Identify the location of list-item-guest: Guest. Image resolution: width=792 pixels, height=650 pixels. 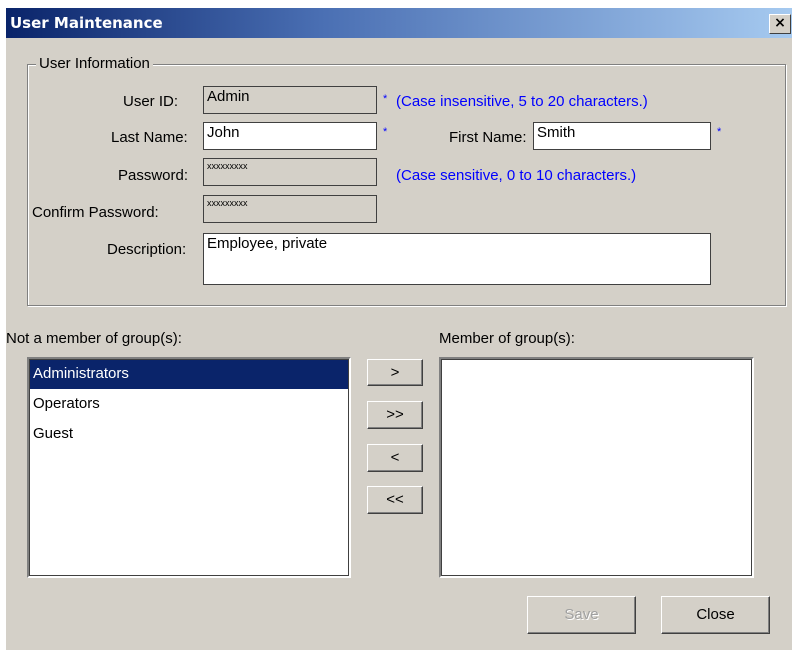
(189, 434).